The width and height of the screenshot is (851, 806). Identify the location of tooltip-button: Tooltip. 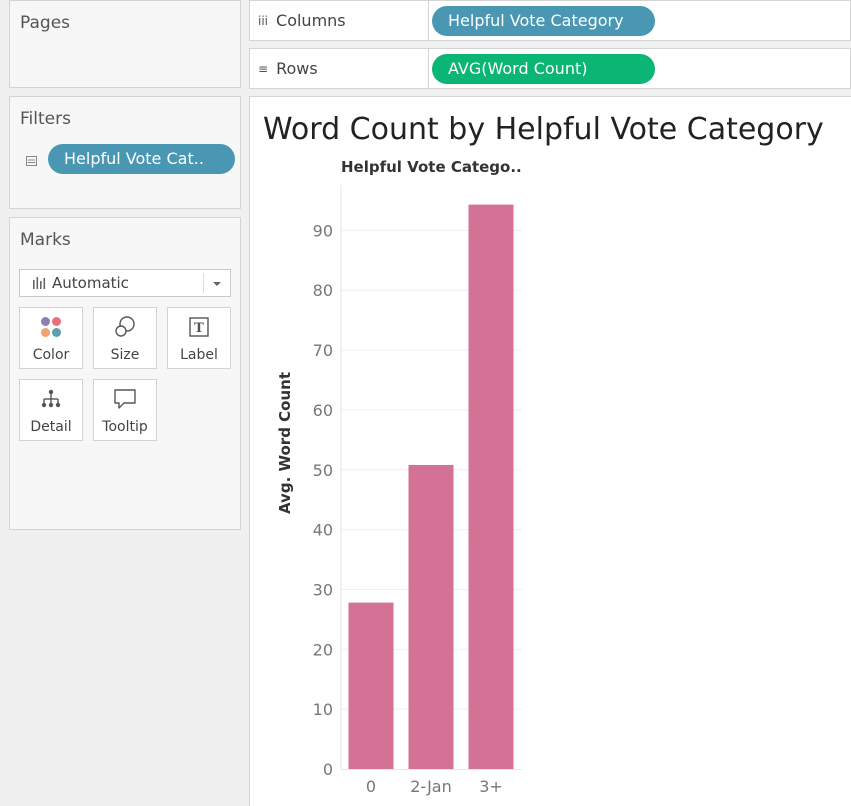
(125, 410).